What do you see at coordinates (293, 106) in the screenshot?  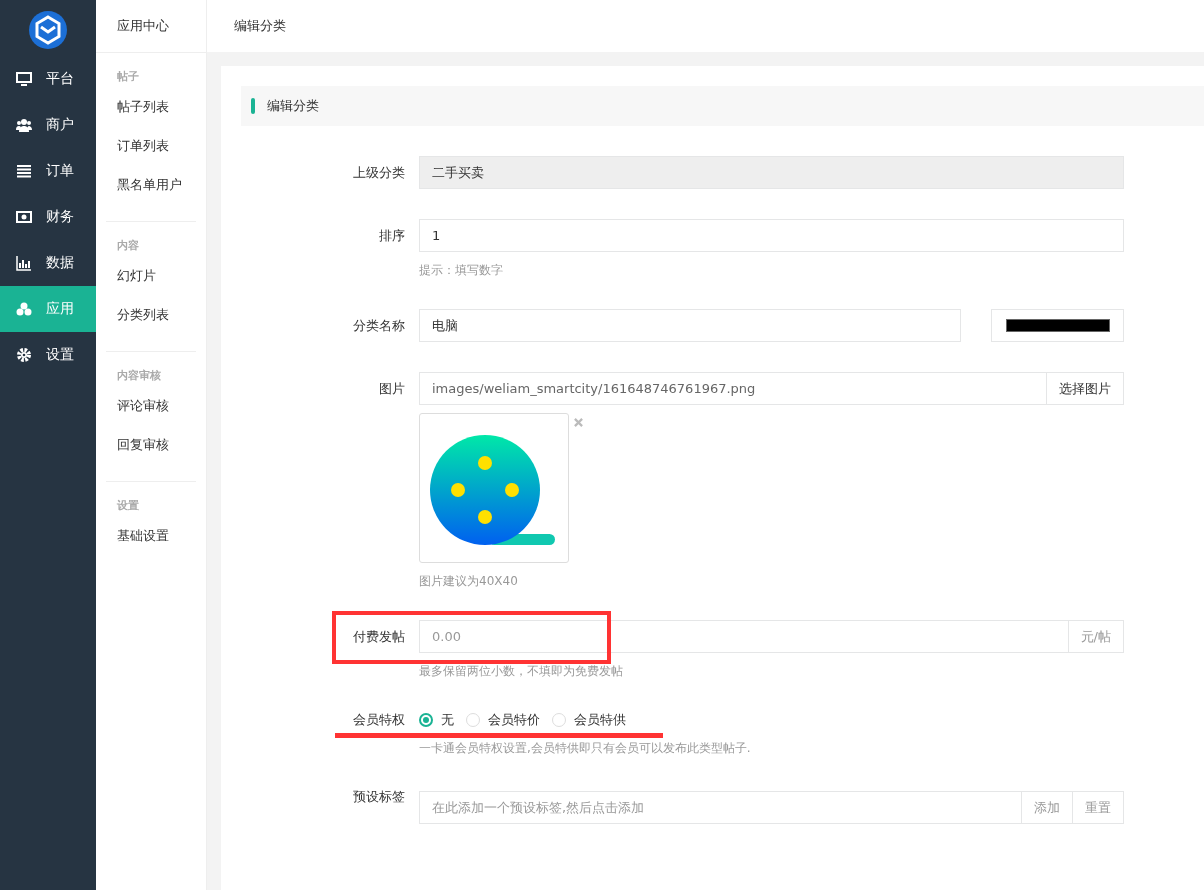 I see `panel-title: 编辑分类` at bounding box center [293, 106].